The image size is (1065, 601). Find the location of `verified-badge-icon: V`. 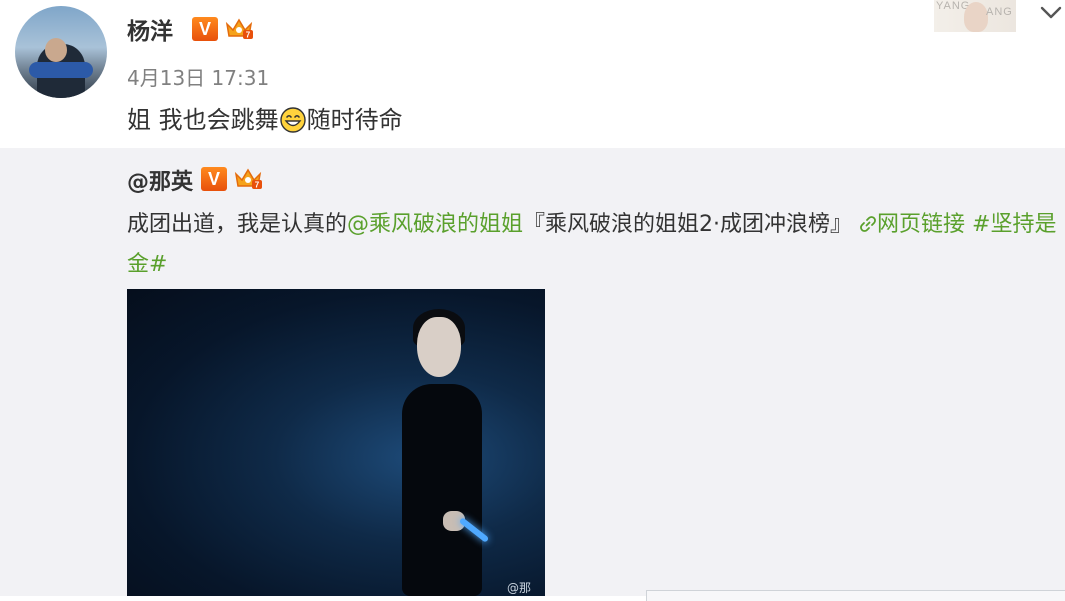

verified-badge-icon: V is located at coordinates (205, 29).